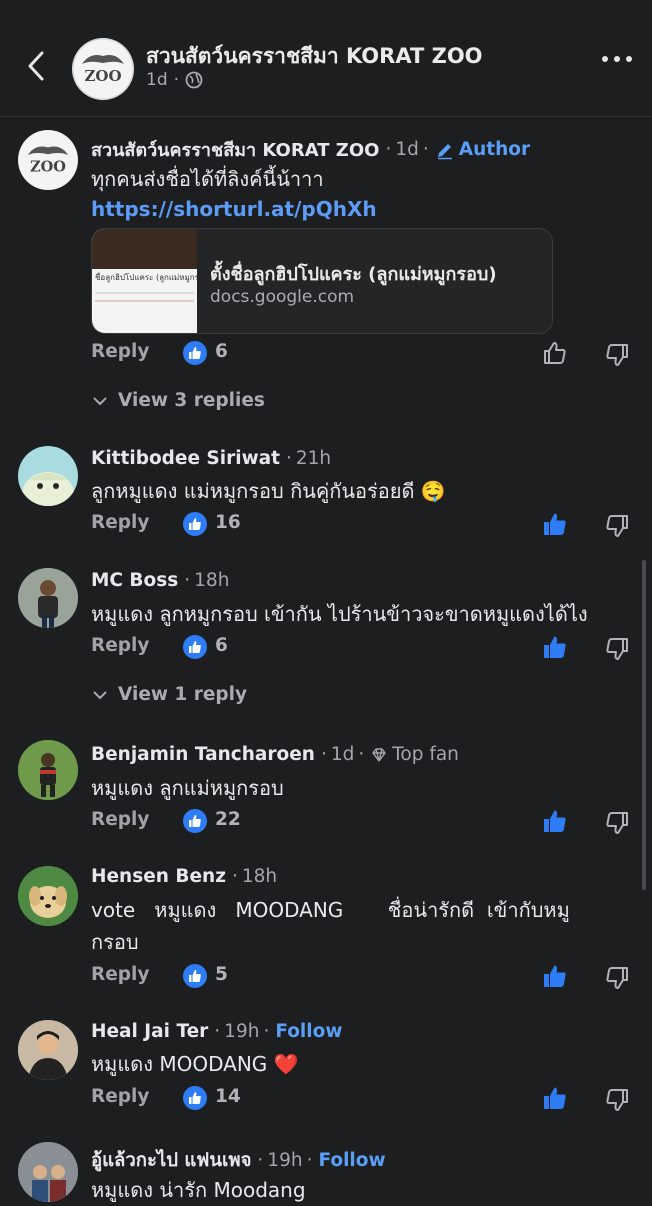 The height and width of the screenshot is (1206, 652). What do you see at coordinates (228, 1096) in the screenshot?
I see `like-count: 14` at bounding box center [228, 1096].